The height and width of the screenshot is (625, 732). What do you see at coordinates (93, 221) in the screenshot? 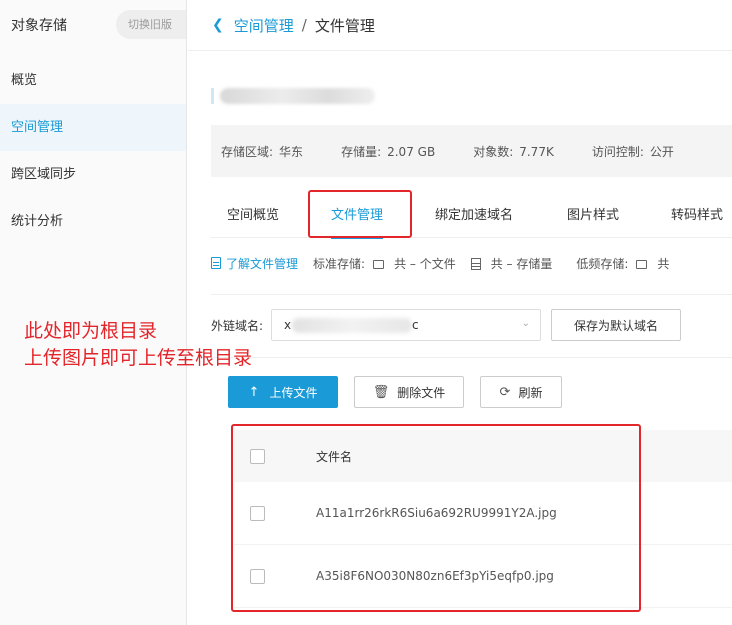
I see `sidebar-item-statistics: 统计分析` at bounding box center [93, 221].